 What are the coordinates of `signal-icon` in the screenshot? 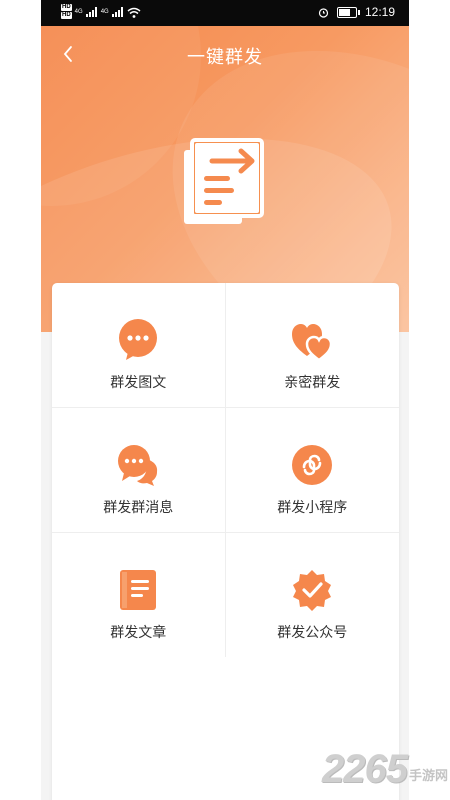 It's located at (91, 12).